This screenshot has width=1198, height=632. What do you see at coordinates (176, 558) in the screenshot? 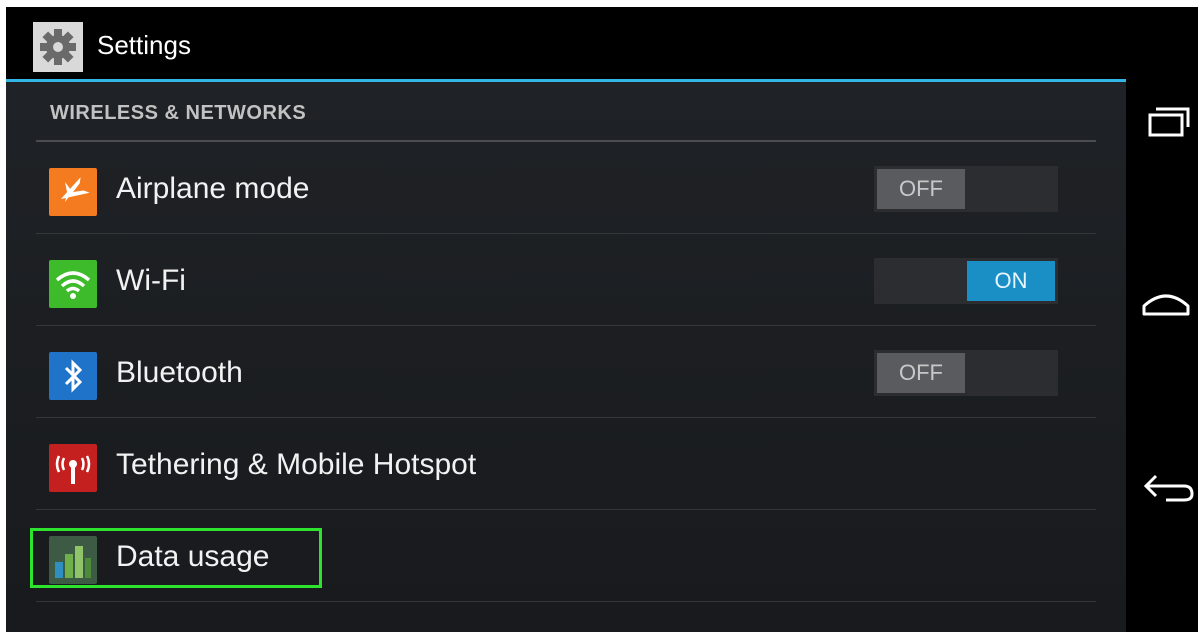
I see `highlight-box` at bounding box center [176, 558].